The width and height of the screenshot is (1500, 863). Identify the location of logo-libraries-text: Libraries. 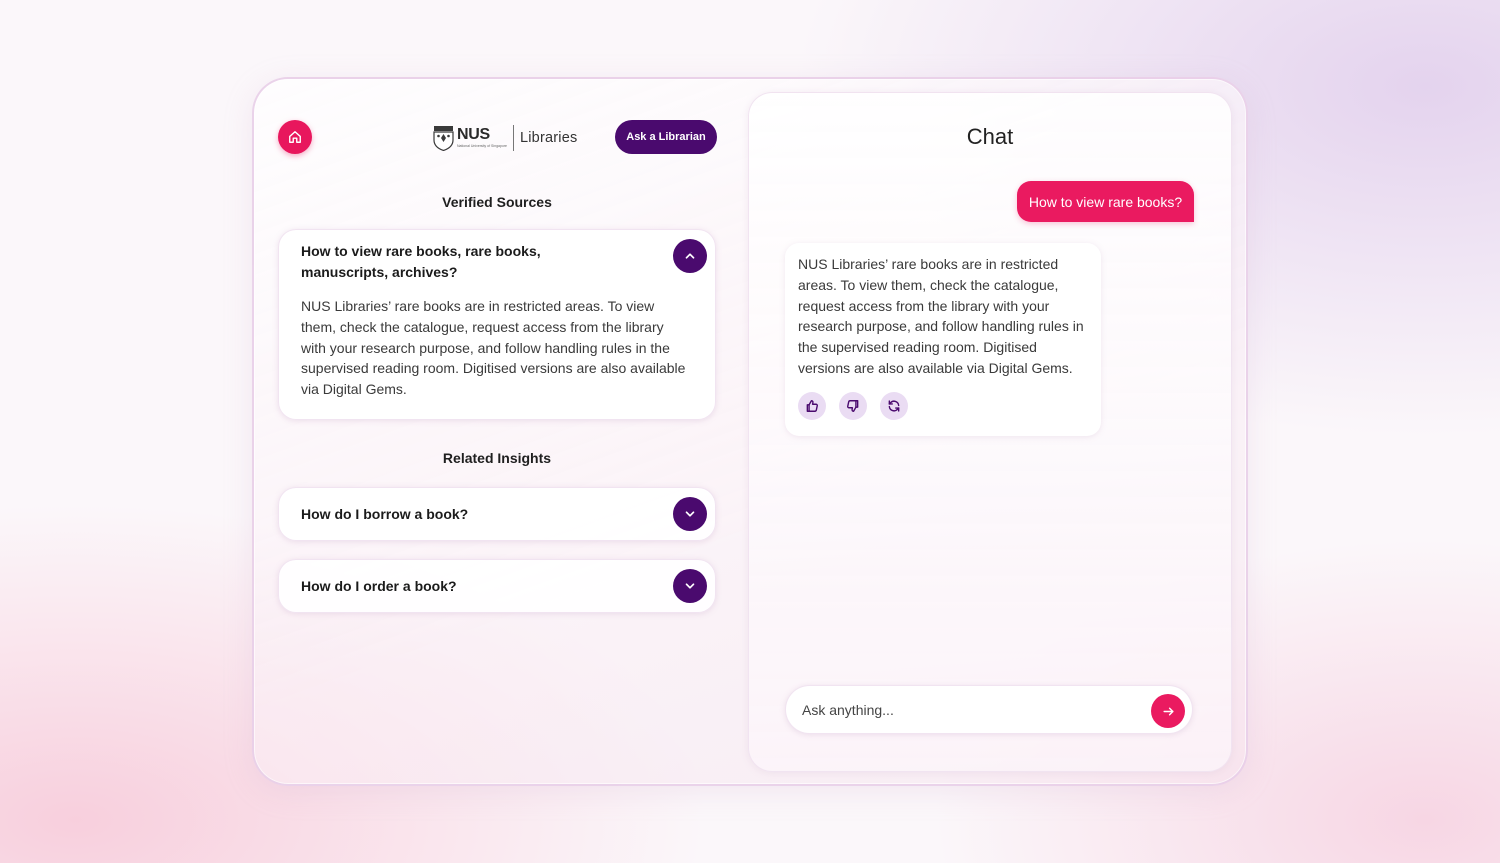
(549, 138).